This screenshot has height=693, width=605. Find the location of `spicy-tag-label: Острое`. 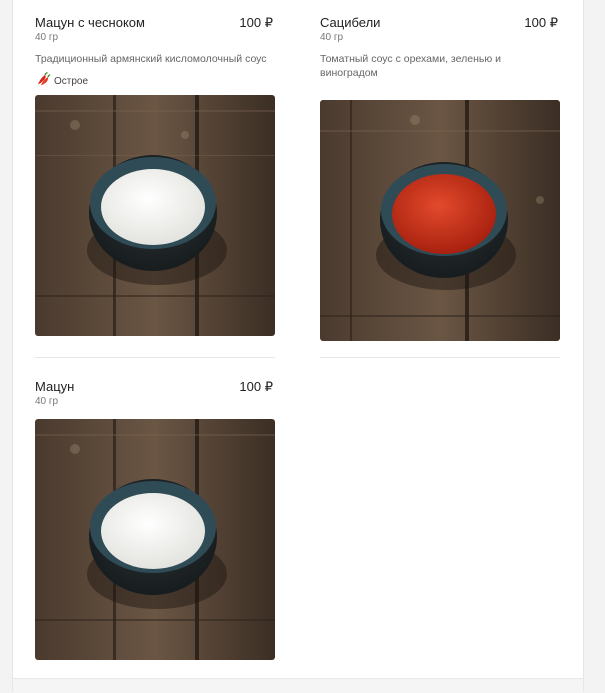

spicy-tag-label: Острое is located at coordinates (71, 81).